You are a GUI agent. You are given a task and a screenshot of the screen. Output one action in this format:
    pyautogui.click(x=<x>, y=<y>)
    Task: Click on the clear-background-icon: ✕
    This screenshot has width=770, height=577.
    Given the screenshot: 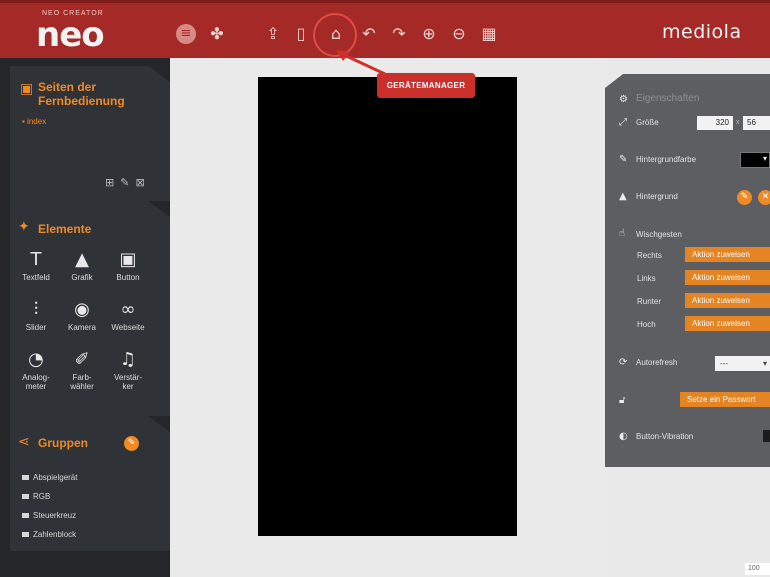 What is the action you would take?
    pyautogui.click(x=764, y=197)
    